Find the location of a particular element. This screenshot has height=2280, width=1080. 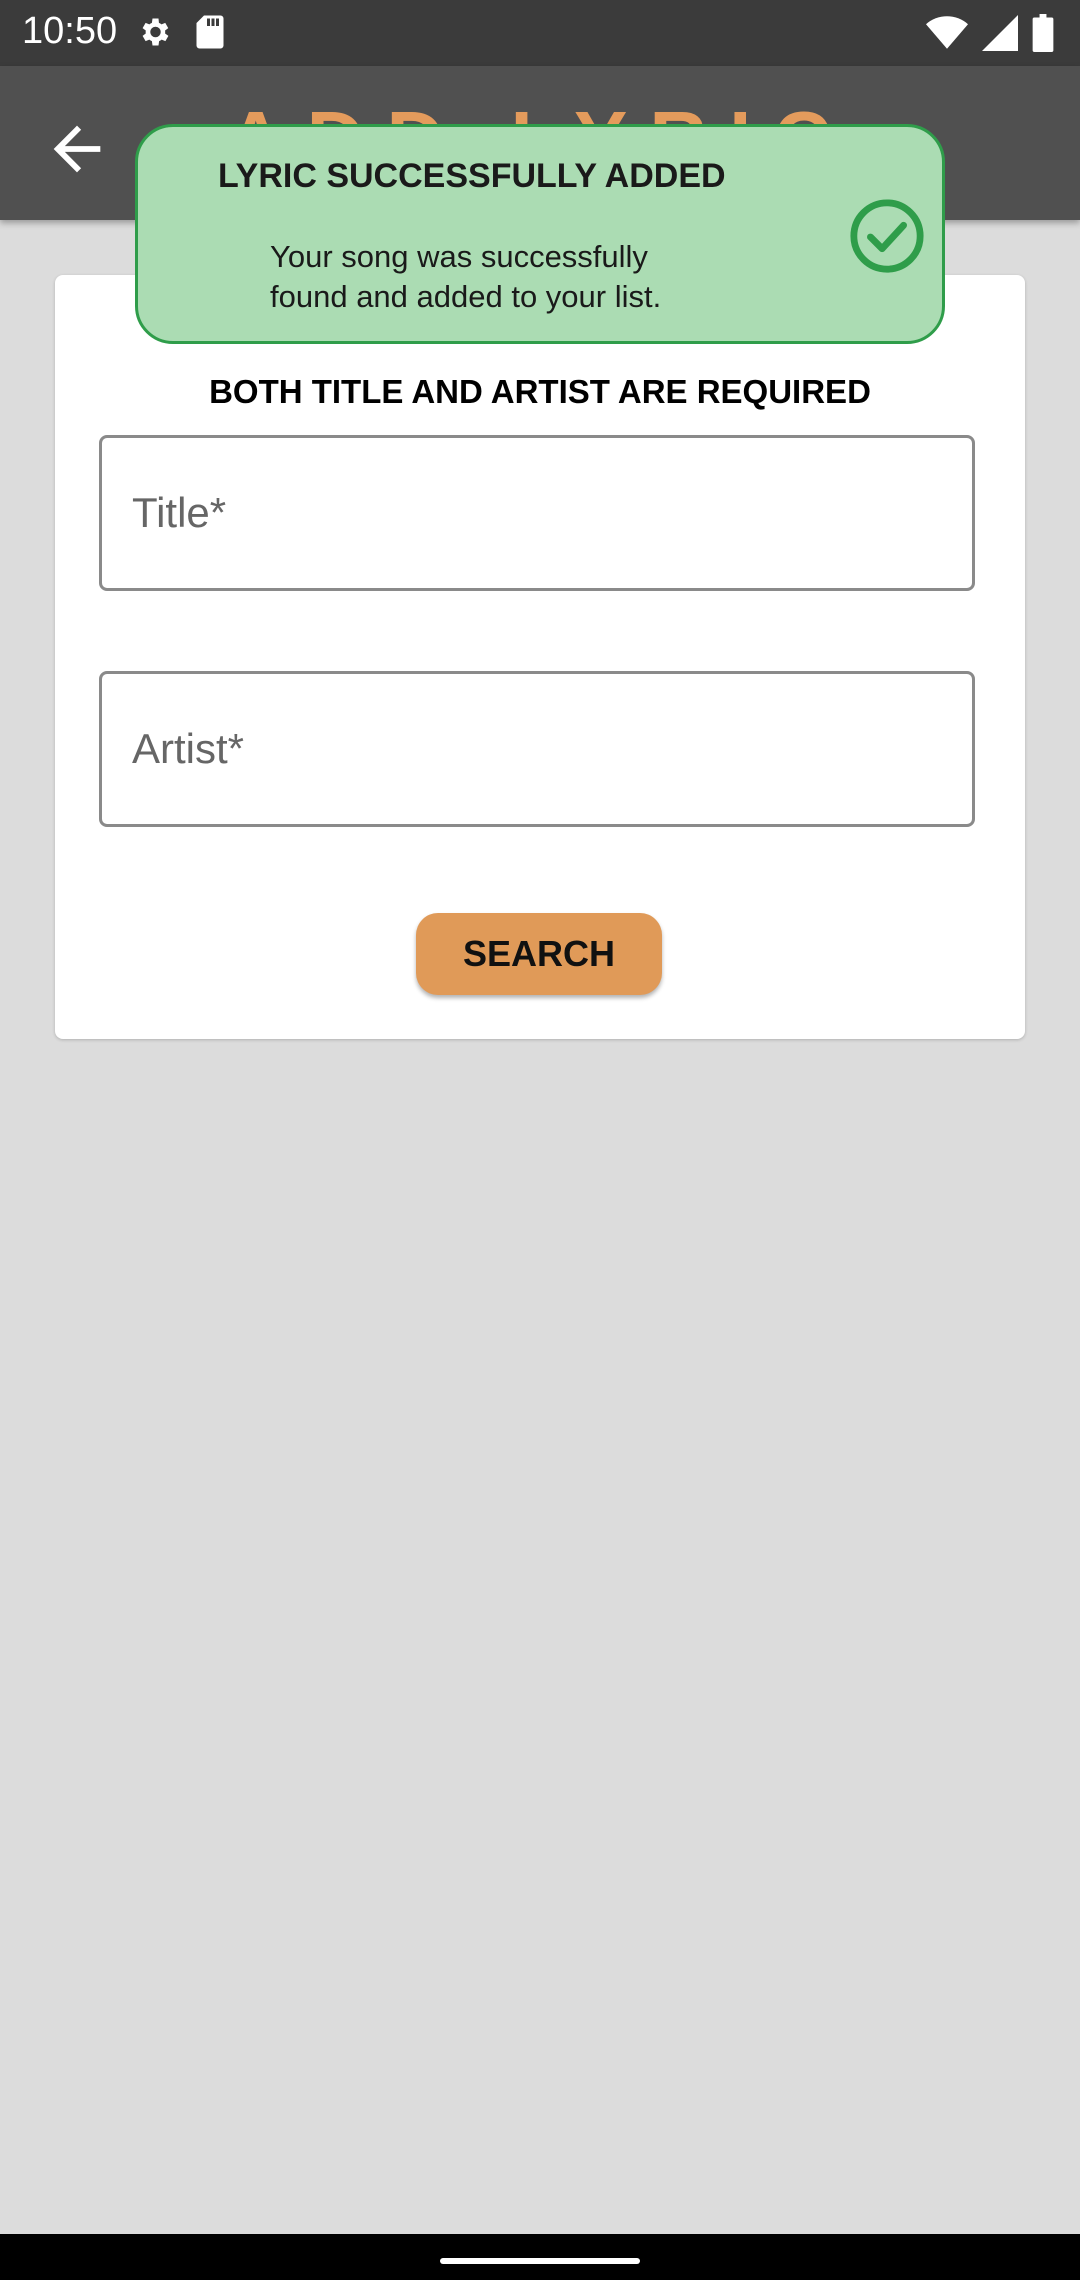

toast-message-line2: found and added to your list. is located at coordinates (466, 296).